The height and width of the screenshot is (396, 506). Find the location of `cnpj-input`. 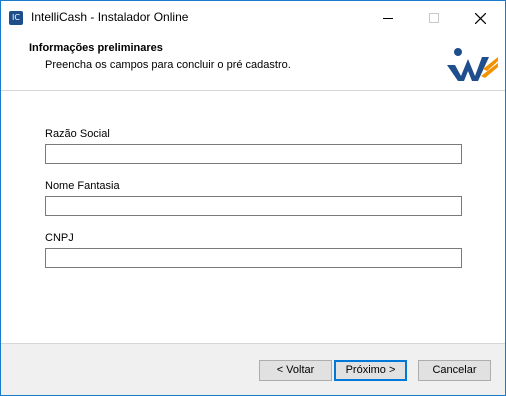

cnpj-input is located at coordinates (253, 258).